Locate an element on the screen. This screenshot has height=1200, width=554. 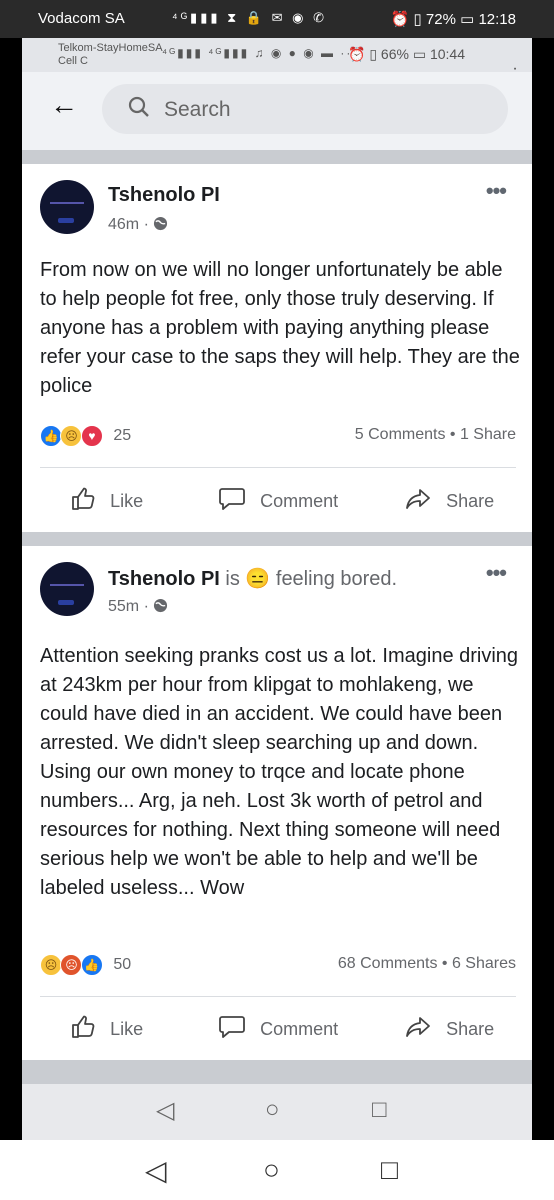
comments-shares-count: 68 Comments • 6 Shares is located at coordinates (427, 964).